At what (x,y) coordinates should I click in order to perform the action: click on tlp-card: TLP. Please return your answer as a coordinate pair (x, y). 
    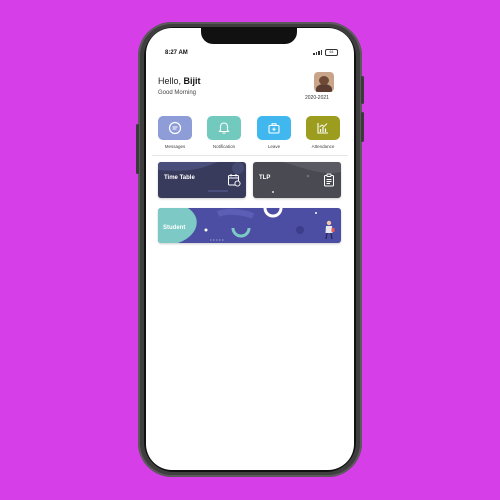
    Looking at the image, I should click on (297, 180).